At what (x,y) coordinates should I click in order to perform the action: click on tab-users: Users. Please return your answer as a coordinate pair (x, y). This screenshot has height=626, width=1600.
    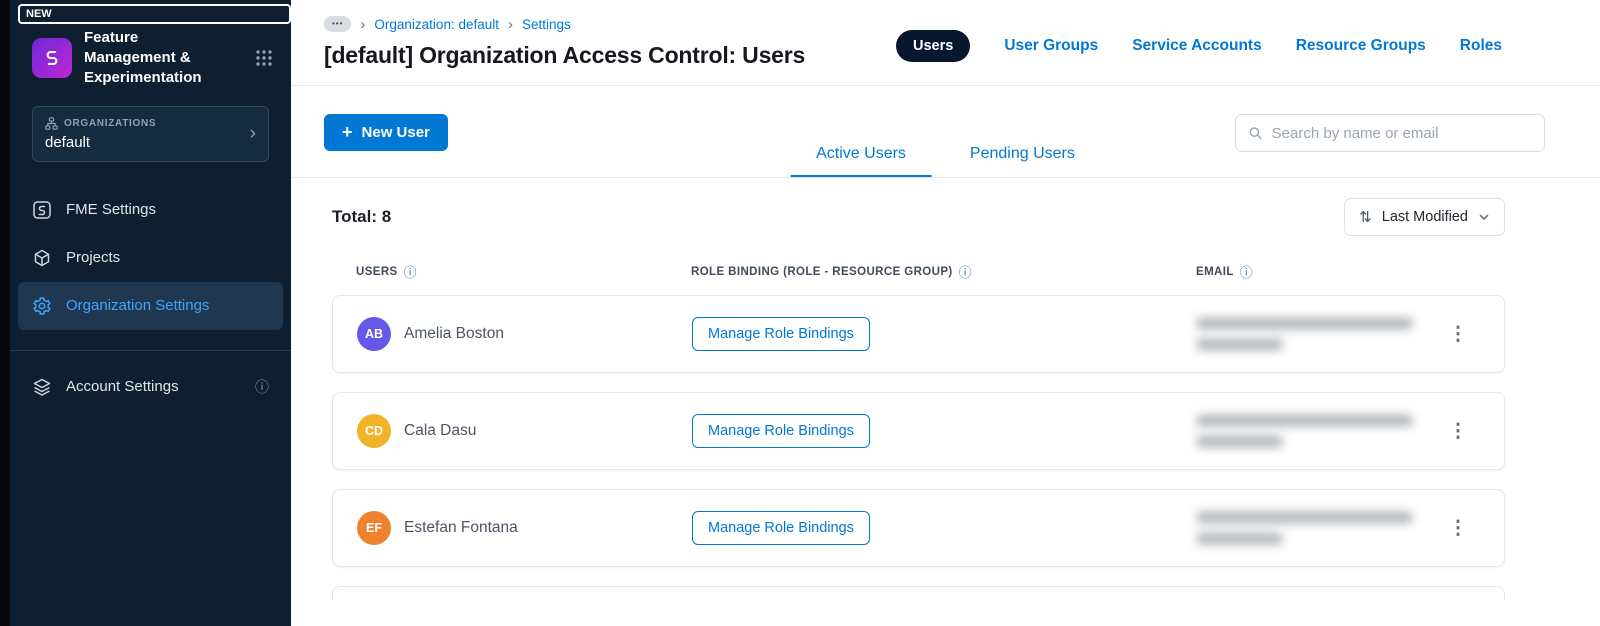
    Looking at the image, I should click on (933, 46).